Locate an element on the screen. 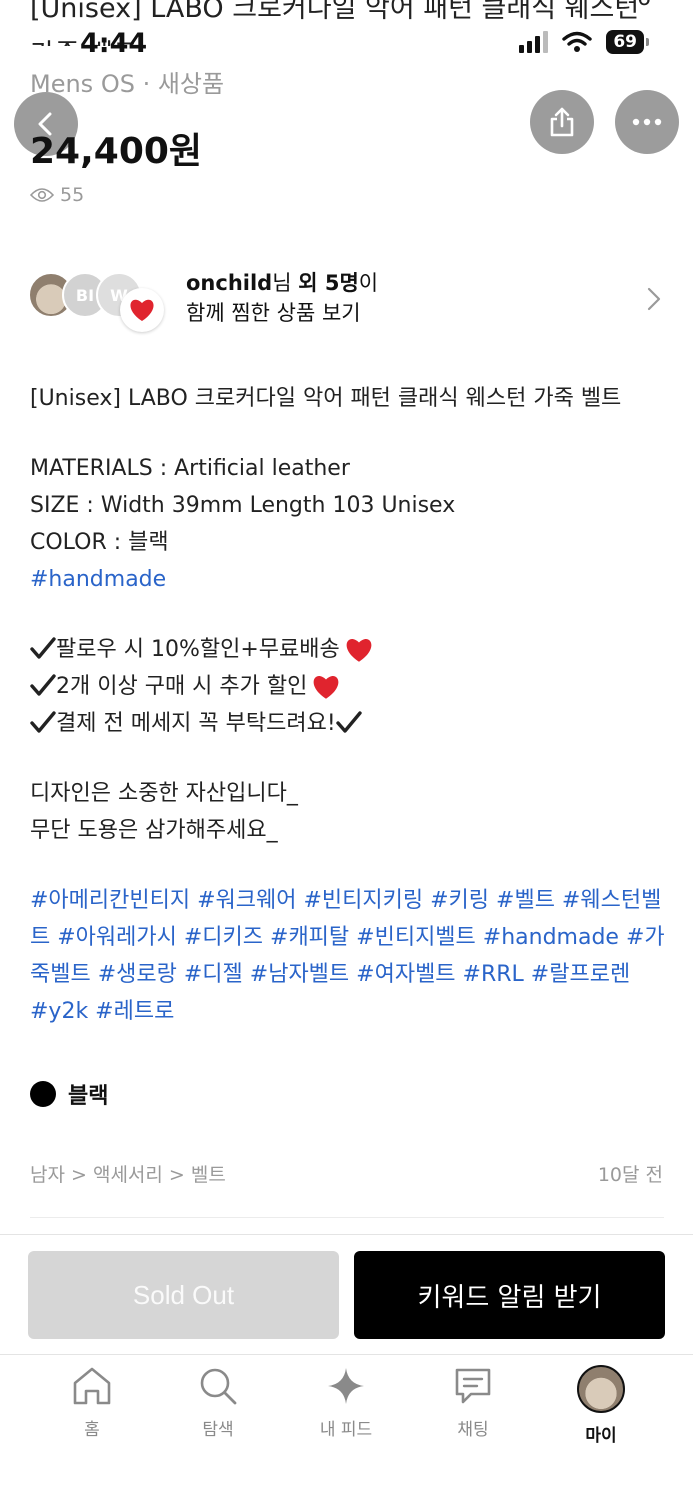 This screenshot has width=693, height=1500. product-price: 24,400원 is located at coordinates (116, 151).